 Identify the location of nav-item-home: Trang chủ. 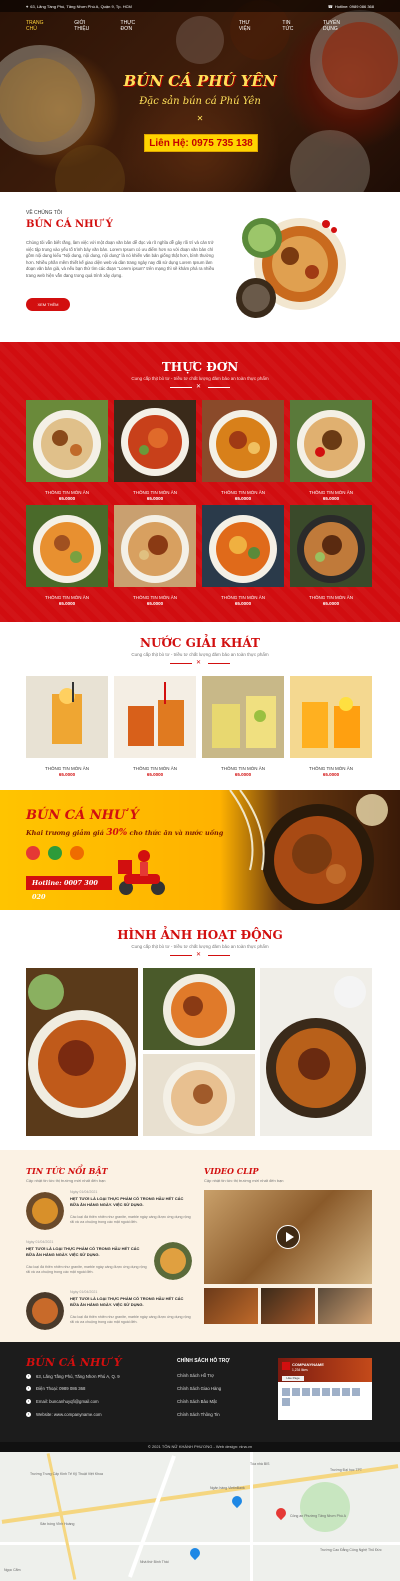
(38, 26).